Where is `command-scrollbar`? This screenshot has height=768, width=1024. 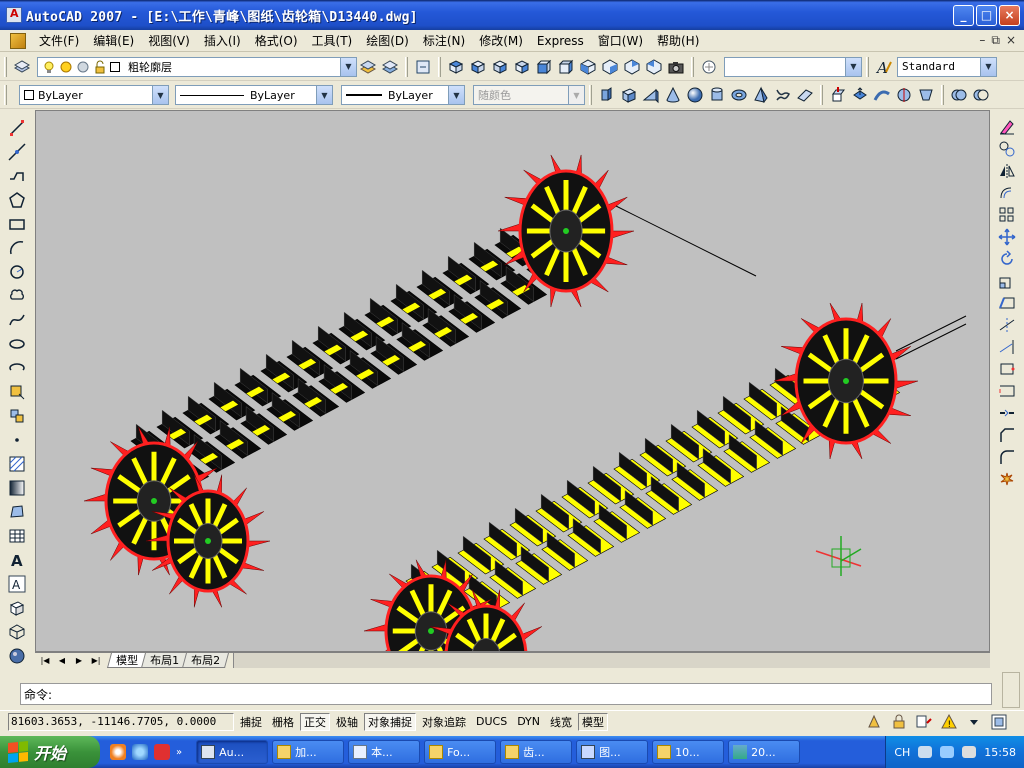
command-scrollbar is located at coordinates (1011, 690).